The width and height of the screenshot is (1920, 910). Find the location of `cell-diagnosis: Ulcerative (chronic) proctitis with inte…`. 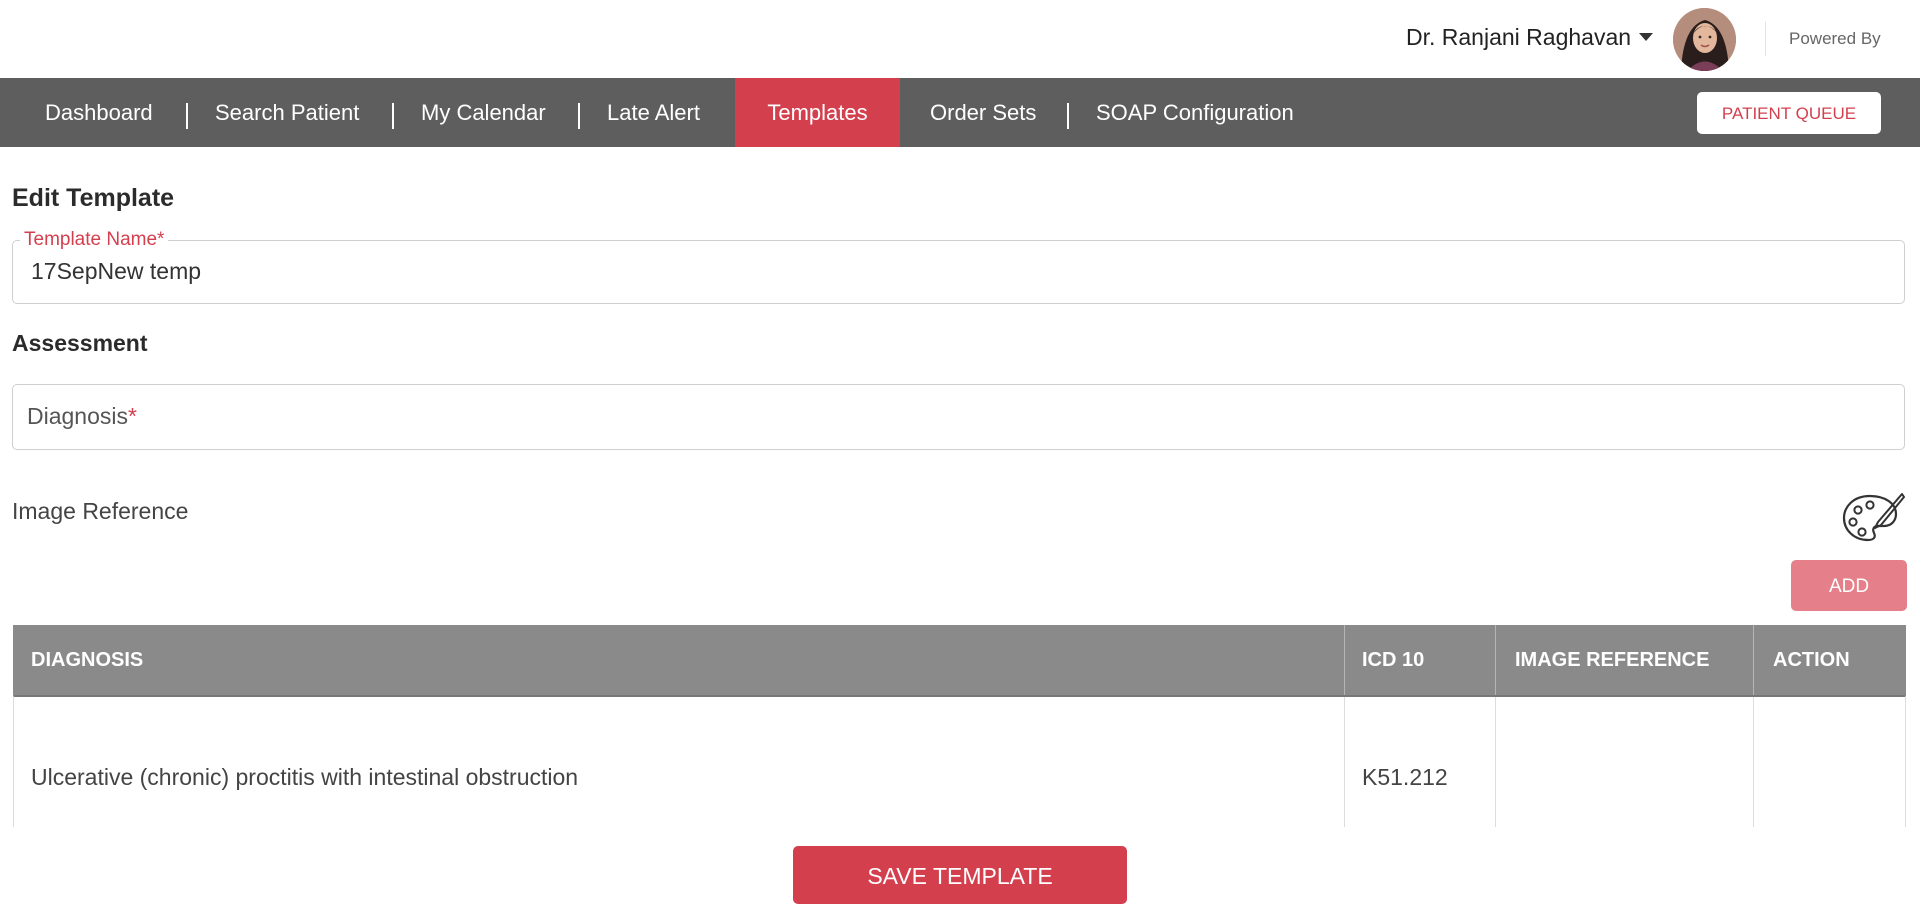

cell-diagnosis: Ulcerative (chronic) proctitis with inte… is located at coordinates (305, 777).